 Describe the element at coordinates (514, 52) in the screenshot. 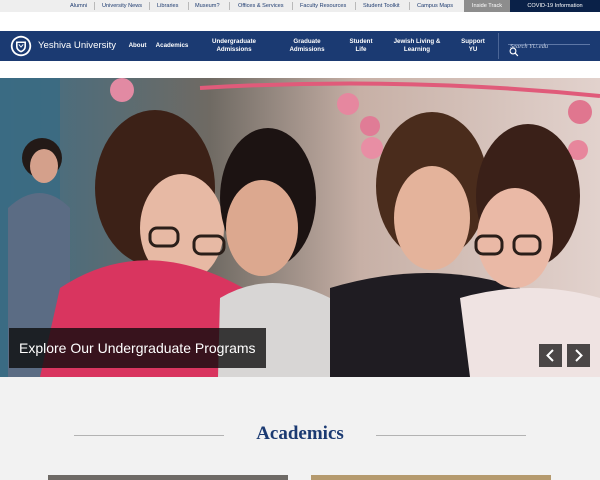

I see `search-icon` at that location.